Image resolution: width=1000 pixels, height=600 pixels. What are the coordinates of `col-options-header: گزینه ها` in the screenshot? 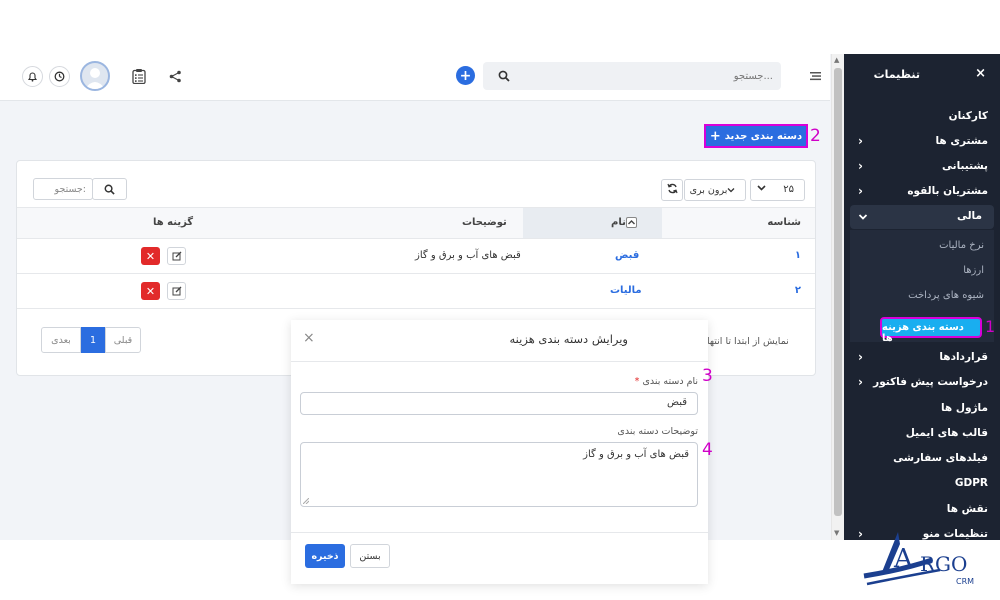 It's located at (173, 222).